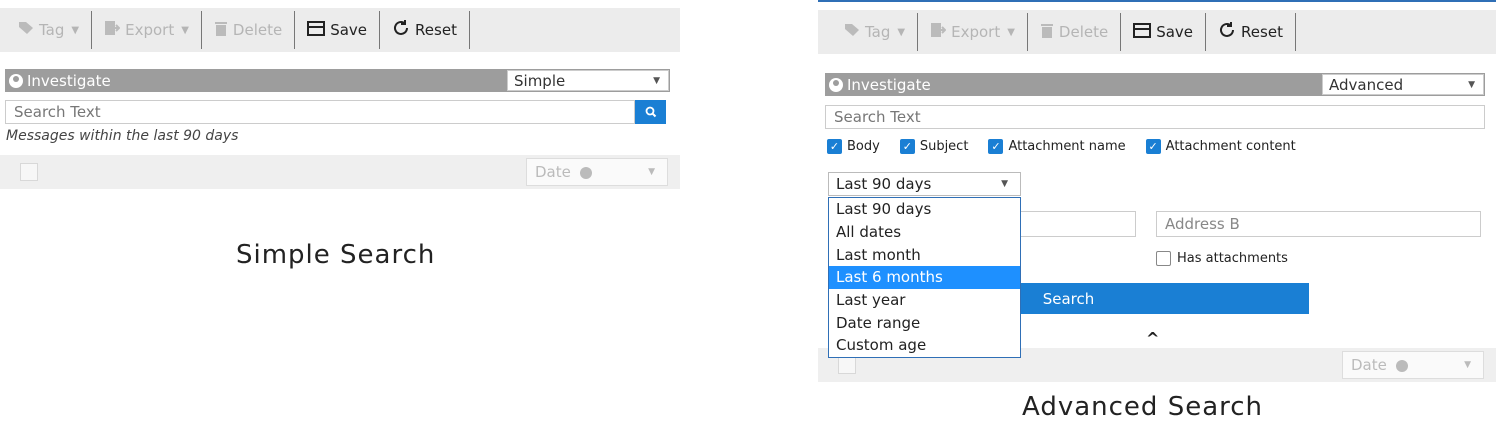  Describe the element at coordinates (944, 146) in the screenshot. I see `checkbox-label: Subject` at that location.